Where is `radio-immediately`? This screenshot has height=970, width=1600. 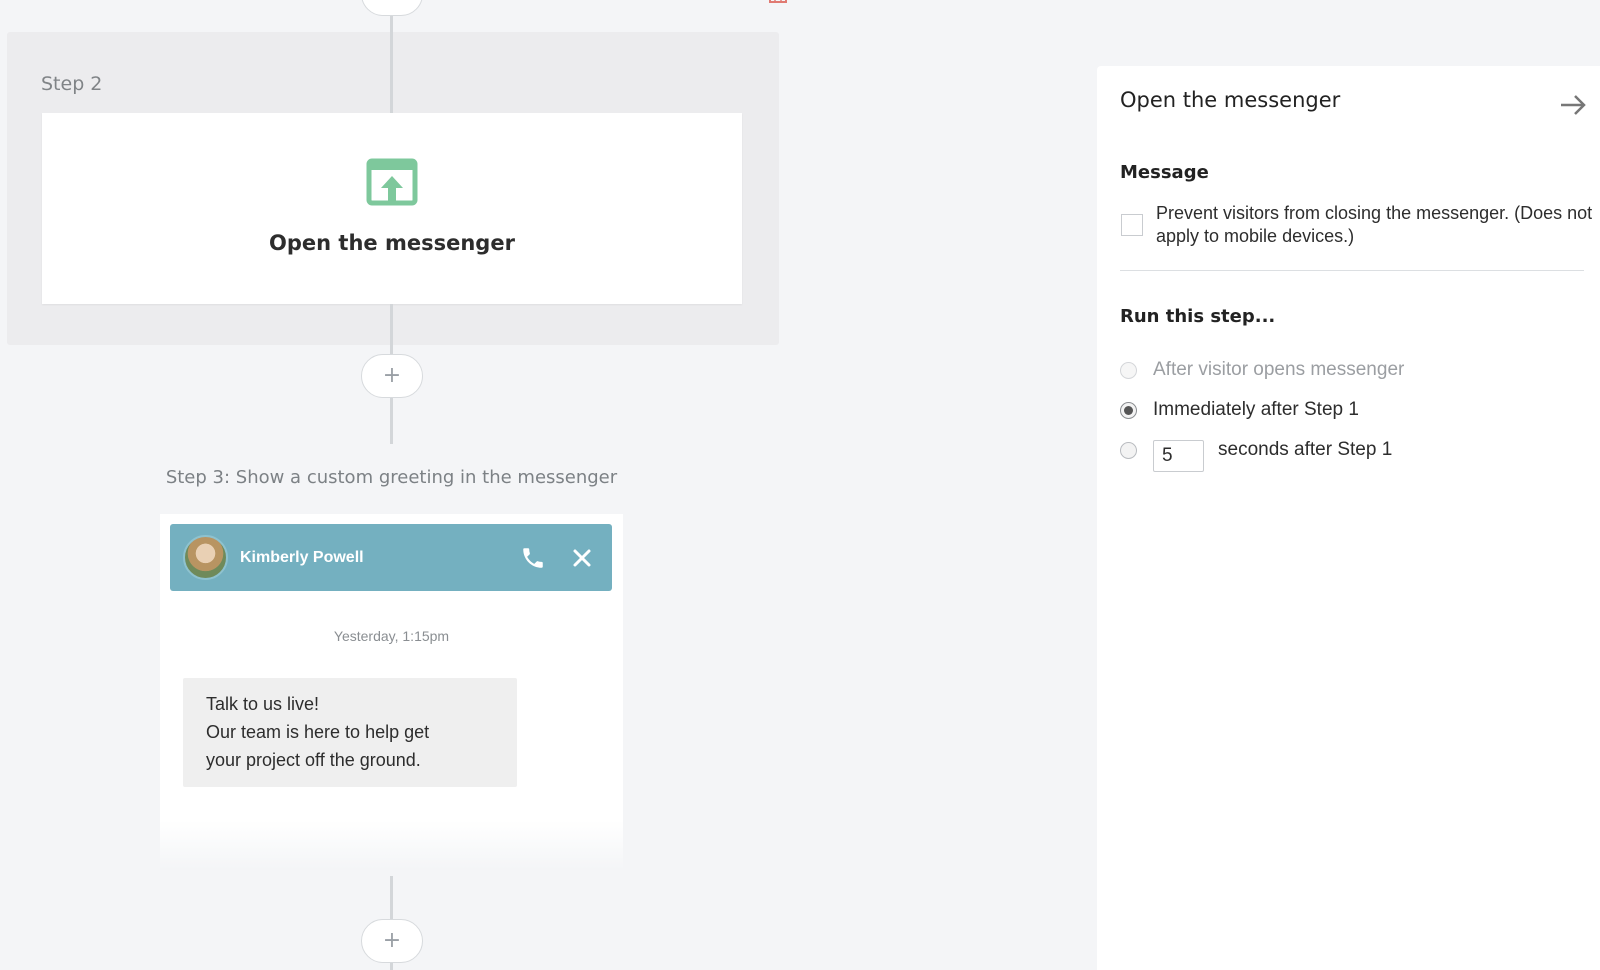 radio-immediately is located at coordinates (1128, 410).